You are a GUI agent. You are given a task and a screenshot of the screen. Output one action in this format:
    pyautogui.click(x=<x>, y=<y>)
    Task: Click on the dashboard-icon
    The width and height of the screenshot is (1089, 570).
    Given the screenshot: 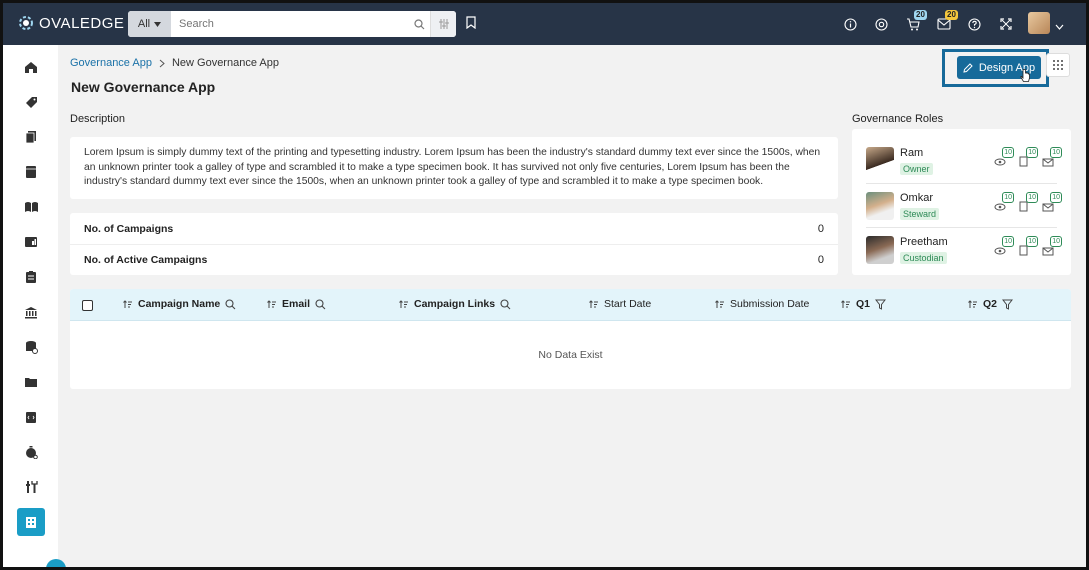 What is the action you would take?
    pyautogui.click(x=31, y=242)
    